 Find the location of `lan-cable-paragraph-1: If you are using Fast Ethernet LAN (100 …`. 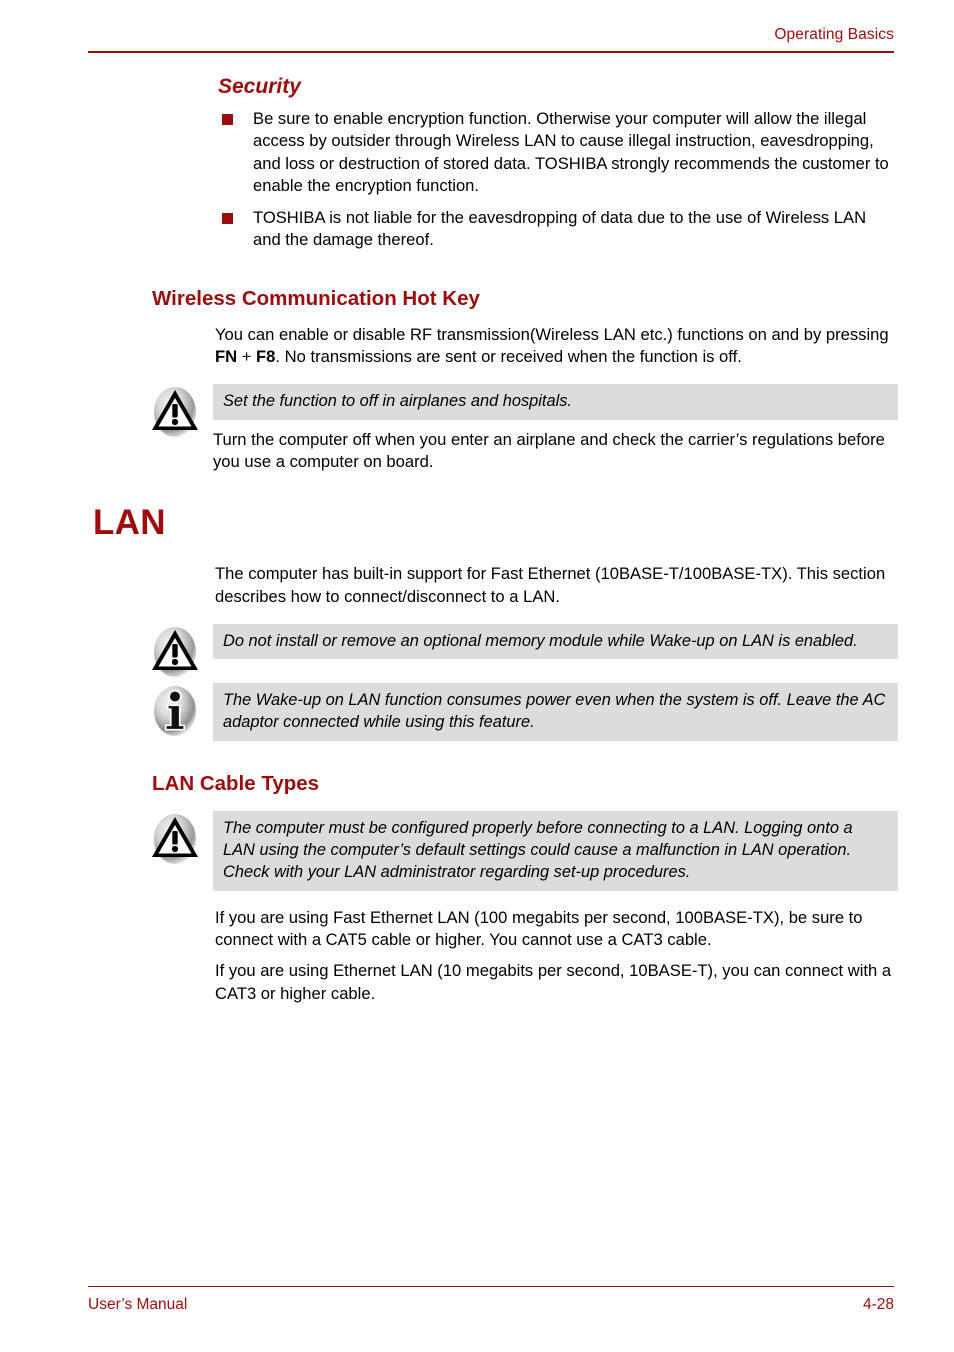

lan-cable-paragraph-1: If you are using Fast Ethernet LAN (100 … is located at coordinates (539, 928).